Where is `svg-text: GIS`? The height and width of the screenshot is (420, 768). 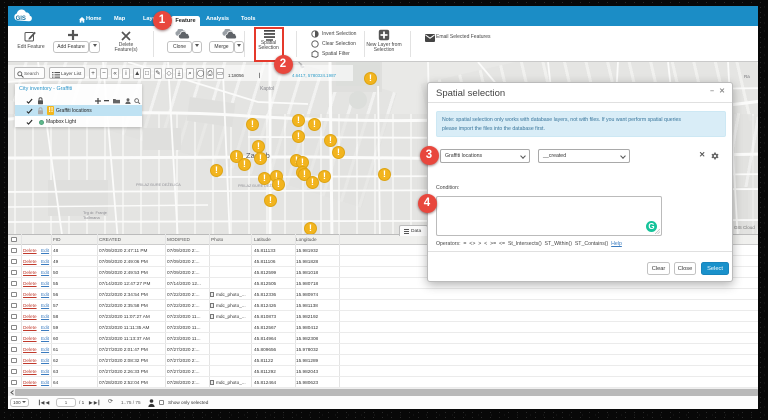
svg-text: GIS is located at coordinates (21, 19).